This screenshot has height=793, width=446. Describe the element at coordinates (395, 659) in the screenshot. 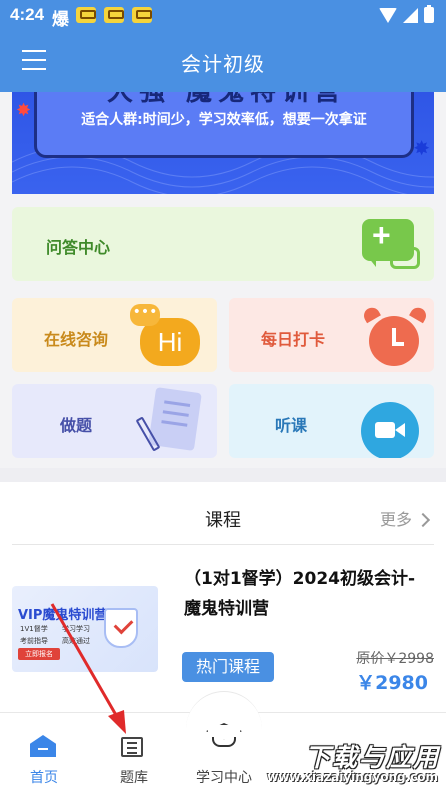

I see `original-price: 原价￥2998` at that location.